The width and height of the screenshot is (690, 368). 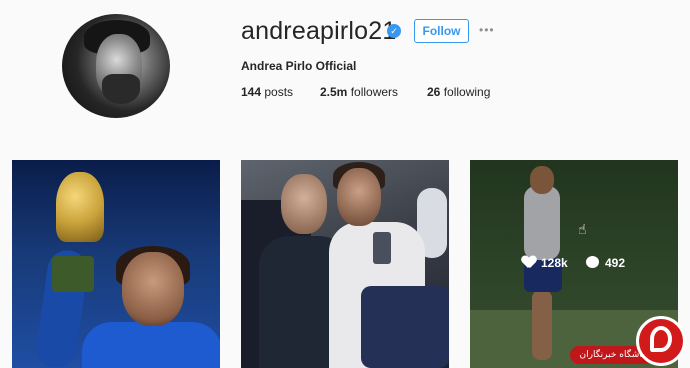 What do you see at coordinates (334, 92) in the screenshot?
I see `followers-count: 2.5m` at bounding box center [334, 92].